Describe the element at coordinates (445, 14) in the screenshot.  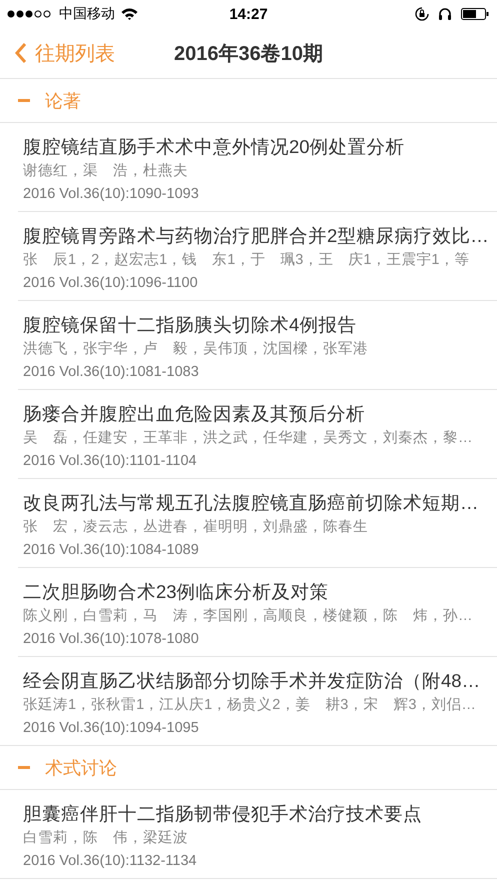
I see `headphones-icon` at that location.